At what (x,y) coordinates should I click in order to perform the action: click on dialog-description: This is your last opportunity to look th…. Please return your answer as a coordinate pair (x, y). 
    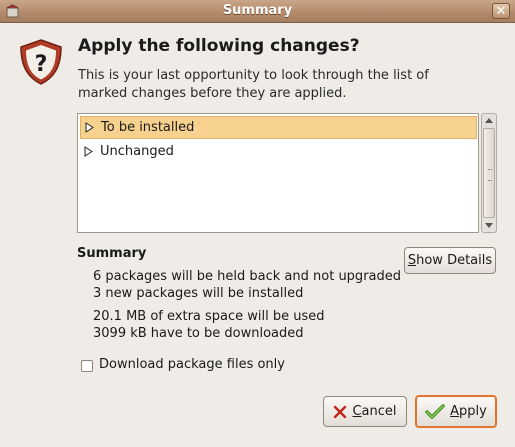
    Looking at the image, I should click on (253, 84).